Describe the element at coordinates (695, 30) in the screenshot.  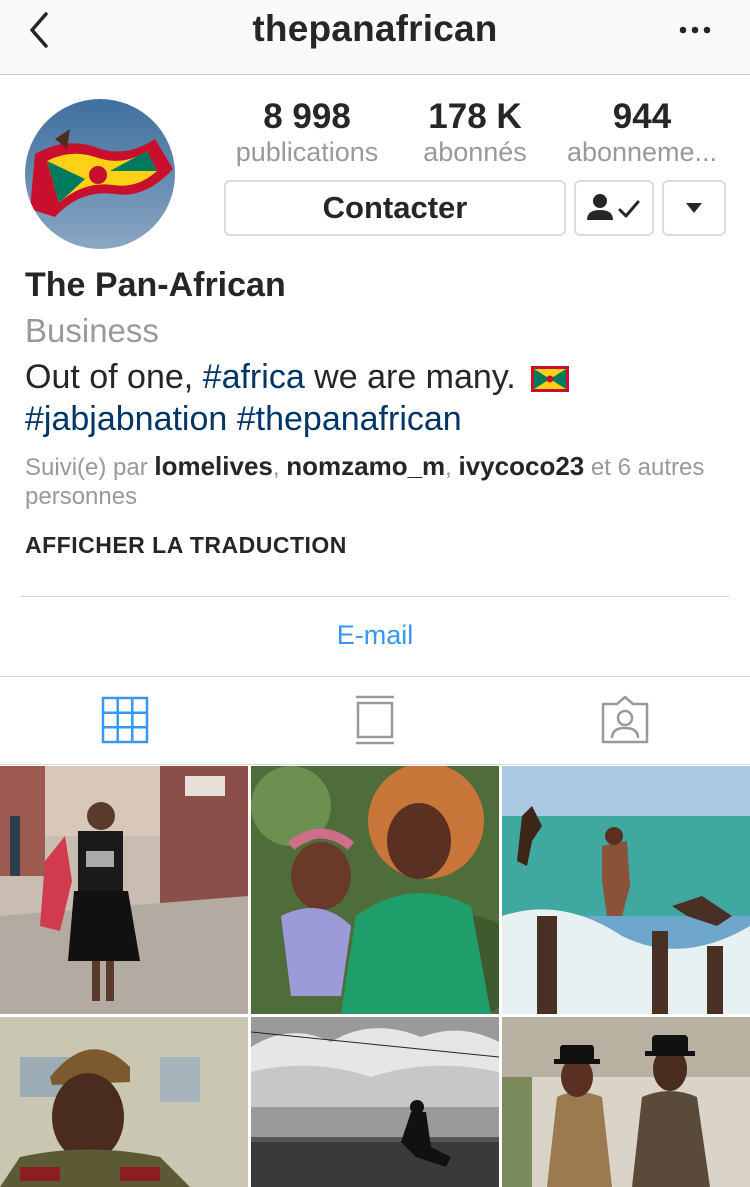
I see `ellipsis-icon` at that location.